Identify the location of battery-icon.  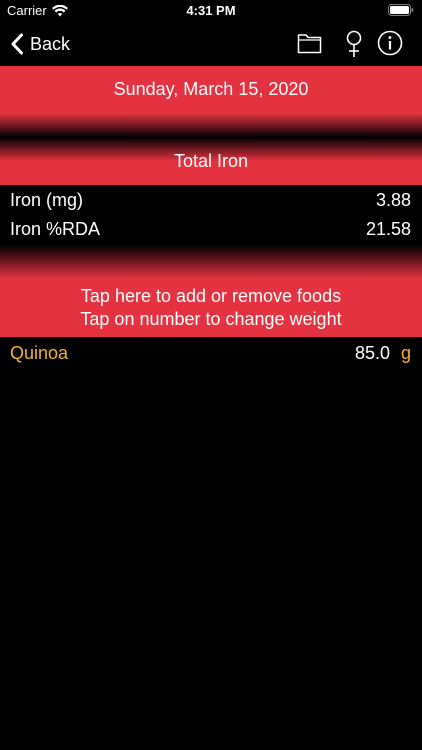
(401, 10).